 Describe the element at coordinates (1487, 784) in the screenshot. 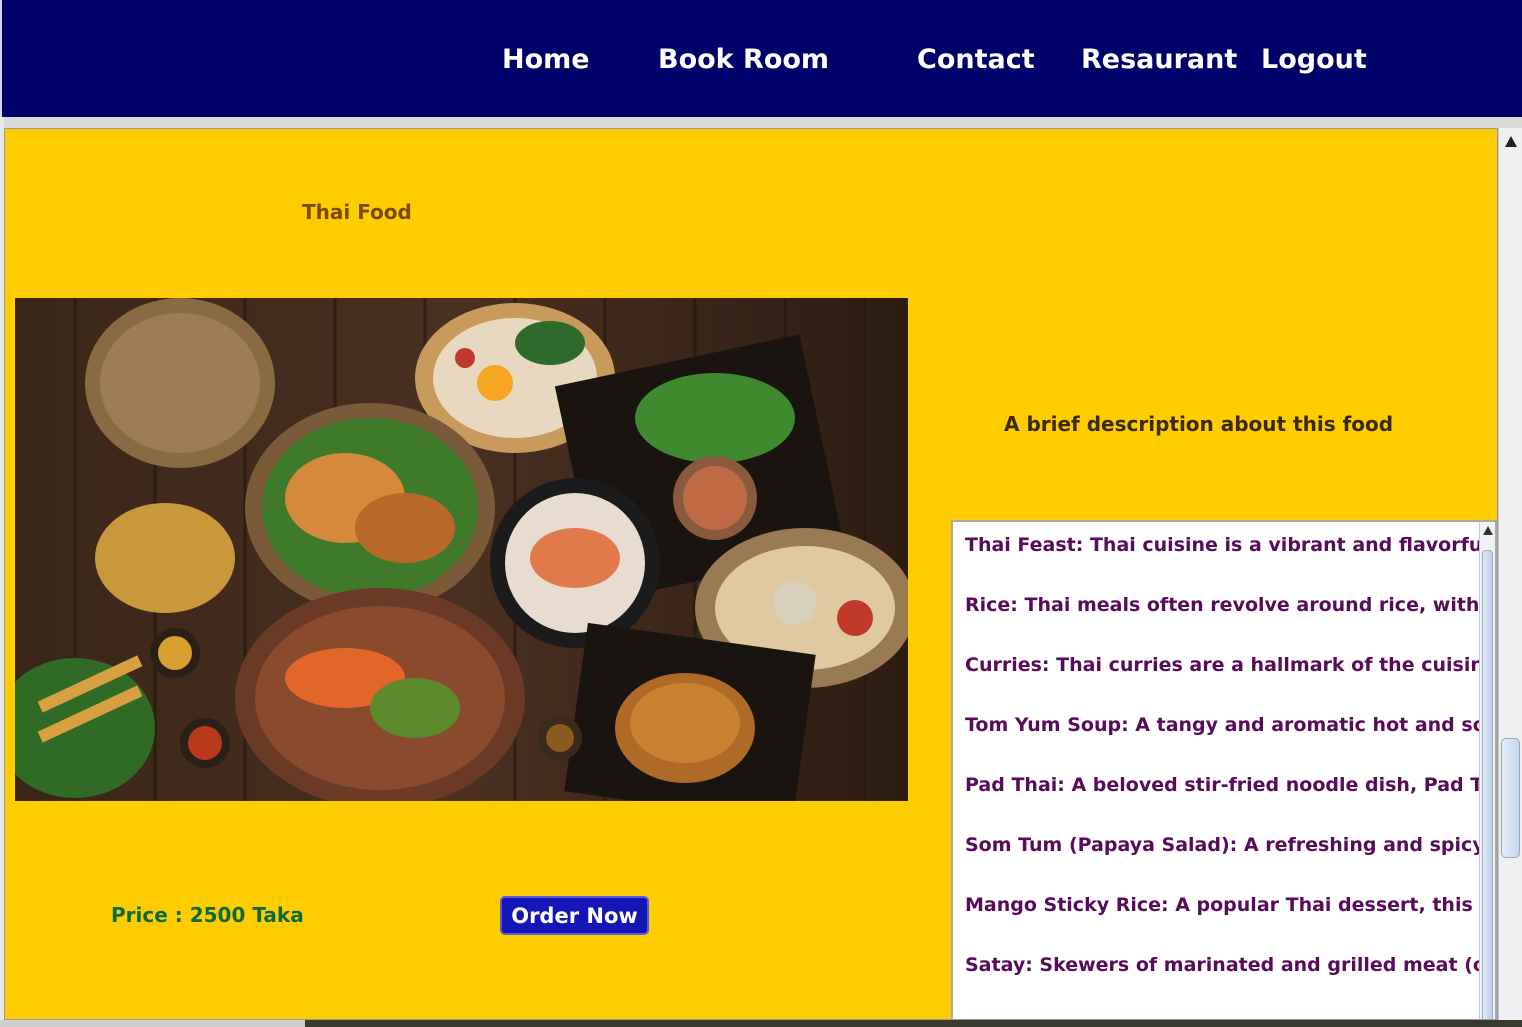

I see `description-scroll-thumb` at that location.